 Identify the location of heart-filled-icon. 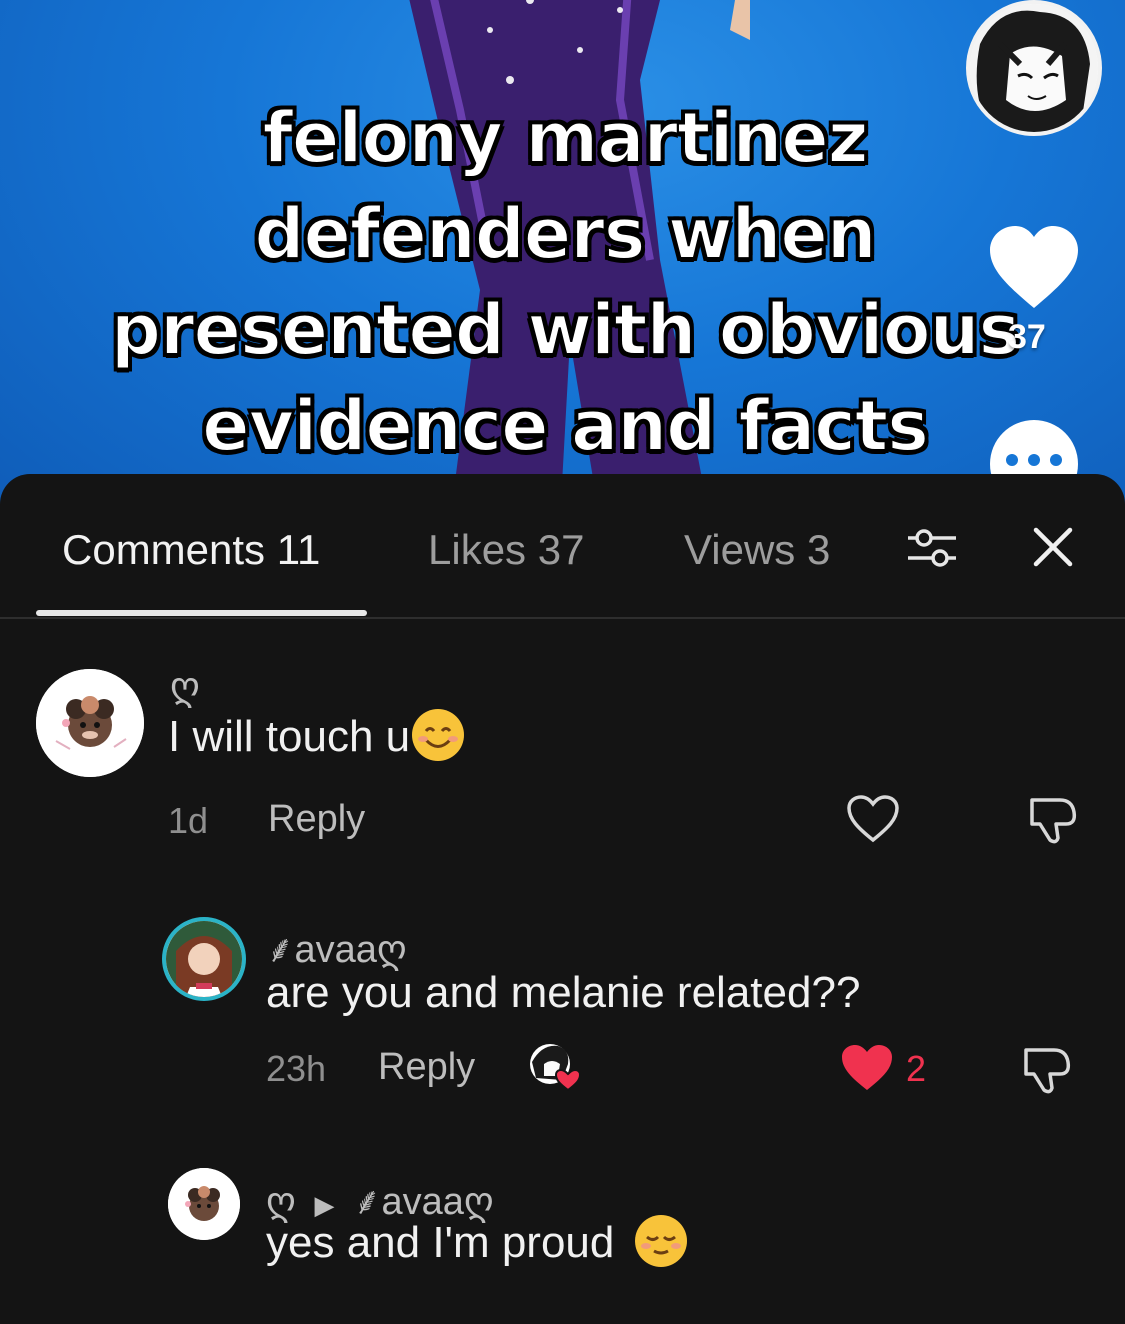
(867, 1068).